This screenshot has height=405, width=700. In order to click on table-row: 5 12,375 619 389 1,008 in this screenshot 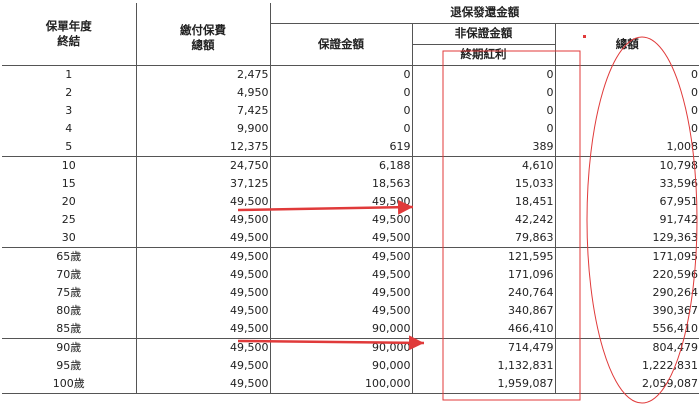, I will do `click(351, 146)`.